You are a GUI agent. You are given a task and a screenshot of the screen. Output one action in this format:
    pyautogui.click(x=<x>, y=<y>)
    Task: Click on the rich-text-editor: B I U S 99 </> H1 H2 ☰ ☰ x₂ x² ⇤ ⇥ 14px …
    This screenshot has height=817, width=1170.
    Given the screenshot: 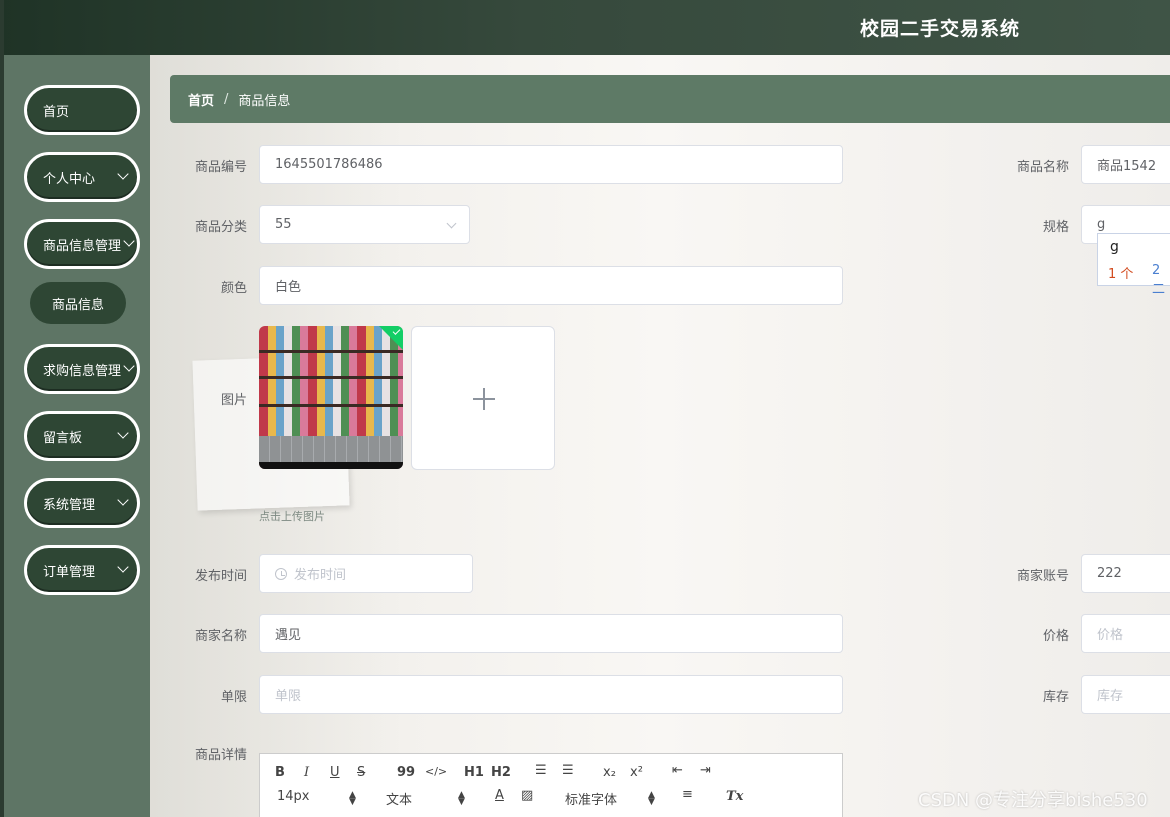 What is the action you would take?
    pyautogui.click(x=551, y=785)
    